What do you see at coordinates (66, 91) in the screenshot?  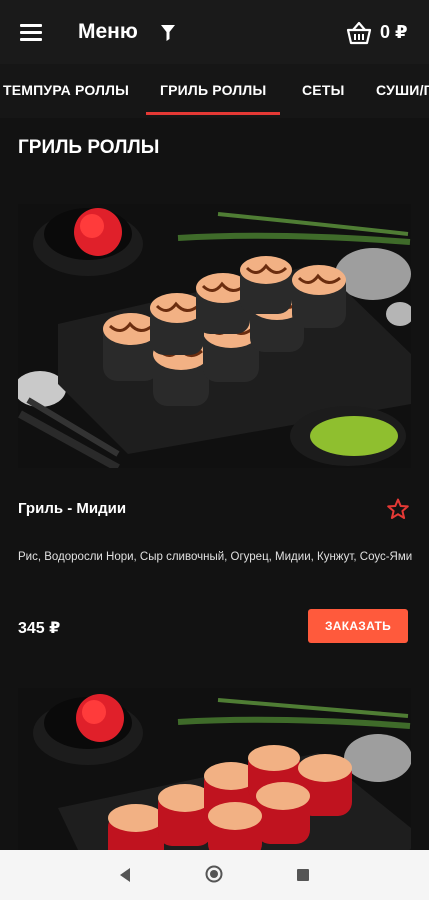 I see `tab-tempura-rolls: ТЕМПУРА РОЛЛЫ` at bounding box center [66, 91].